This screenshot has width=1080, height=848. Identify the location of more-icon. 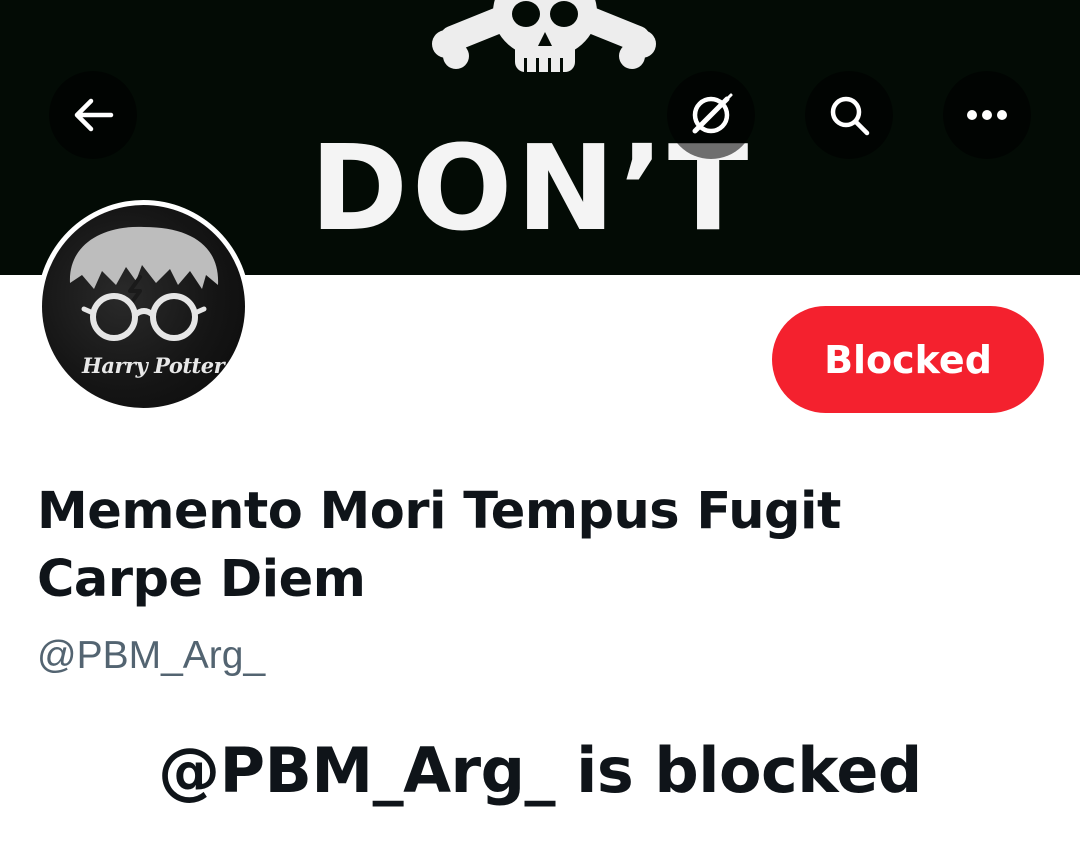
(987, 115).